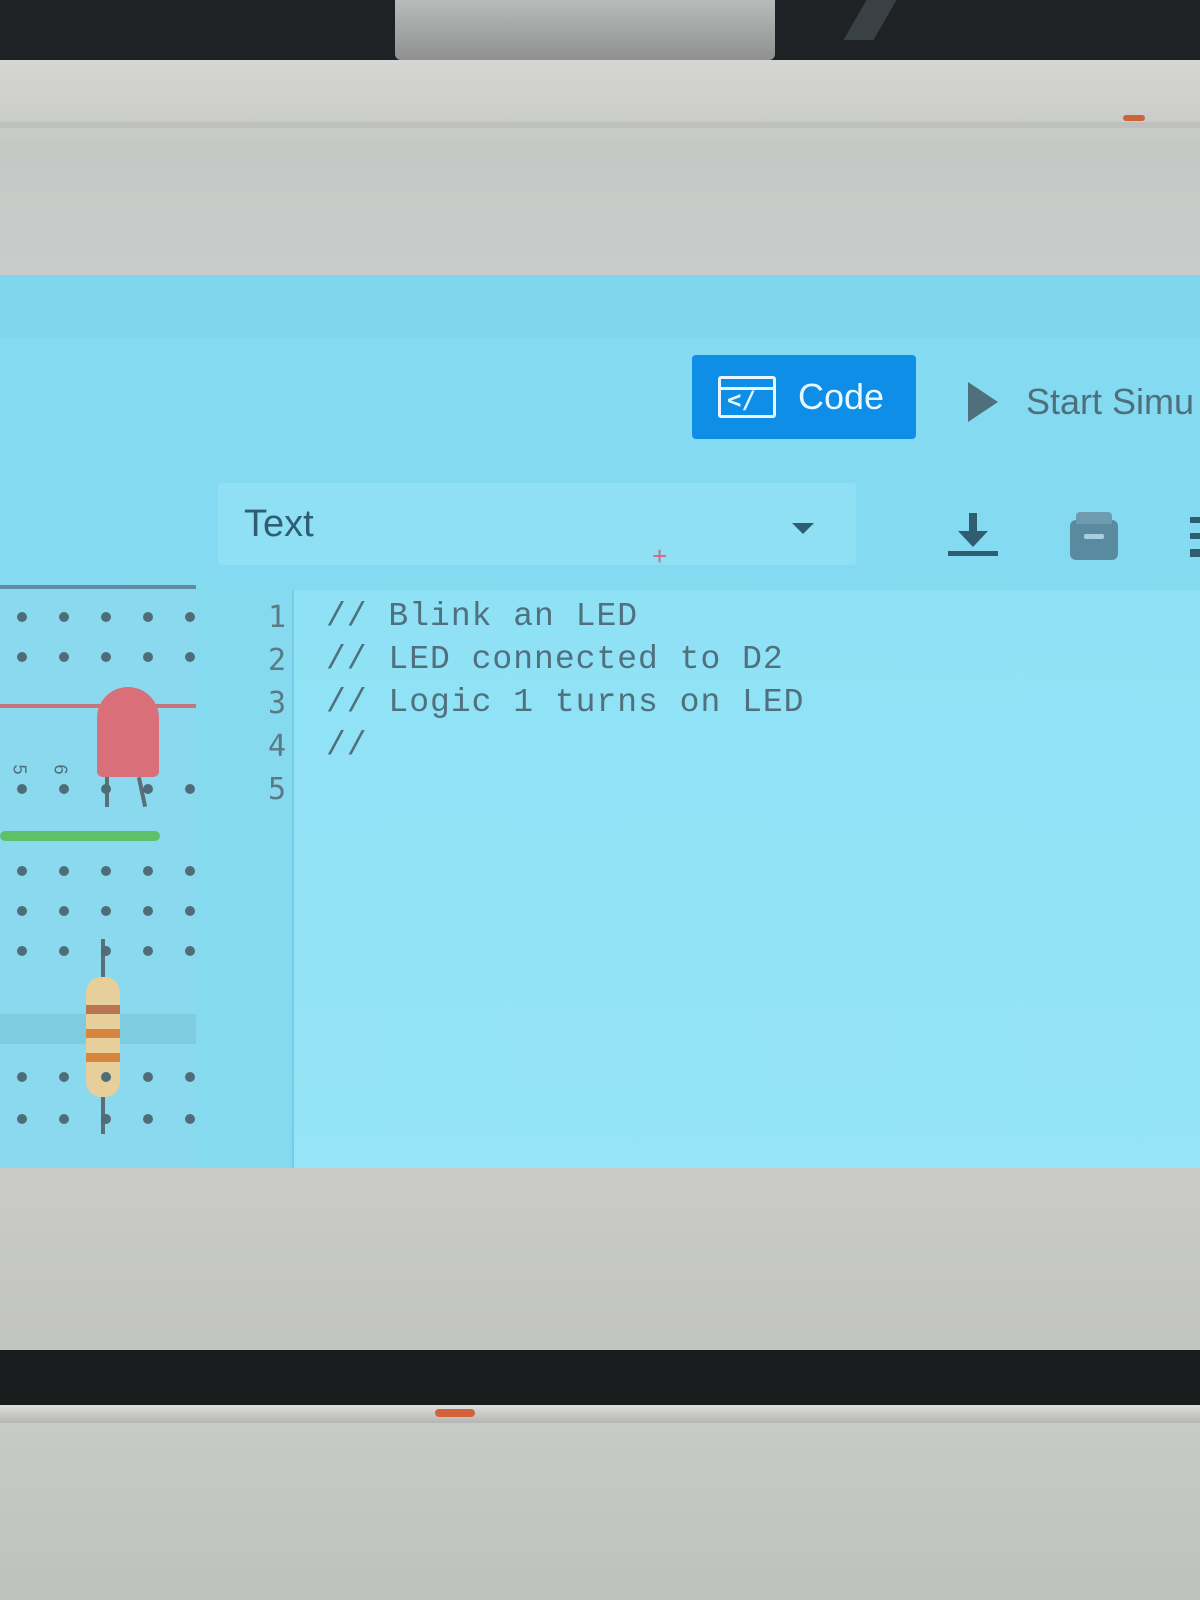  What do you see at coordinates (600, 1259) in the screenshot?
I see `whiteboard-bottom` at bounding box center [600, 1259].